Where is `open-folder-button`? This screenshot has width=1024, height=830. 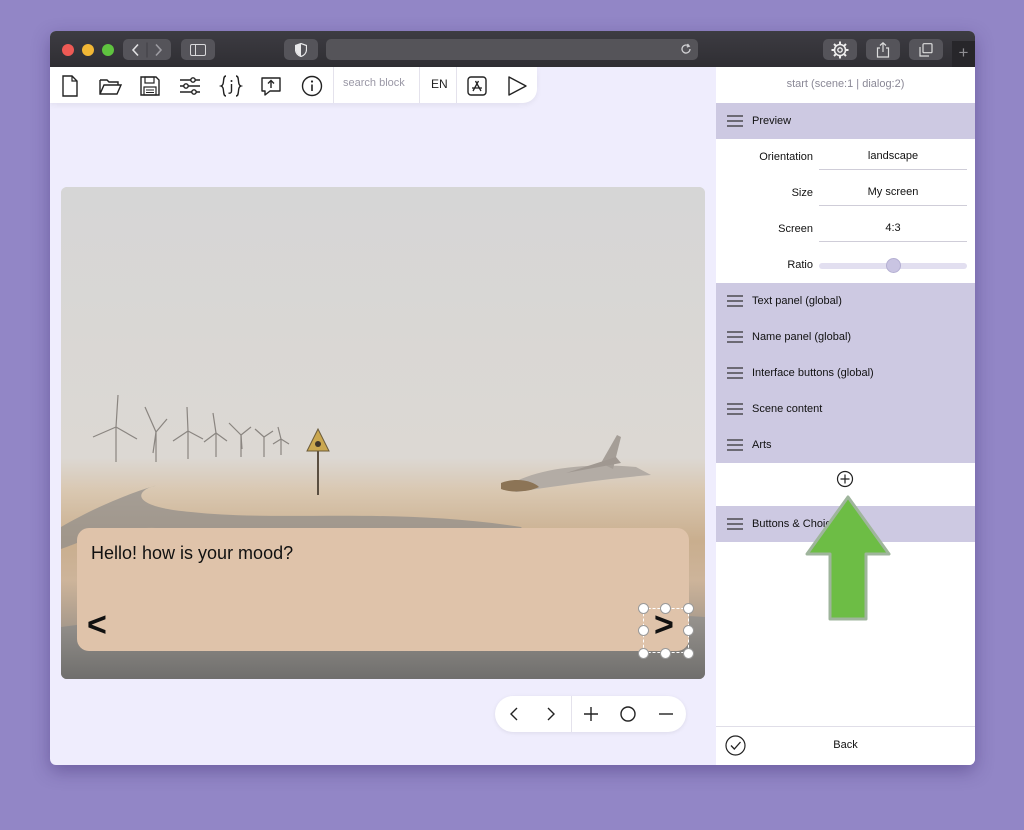
open-folder-button is located at coordinates (110, 86).